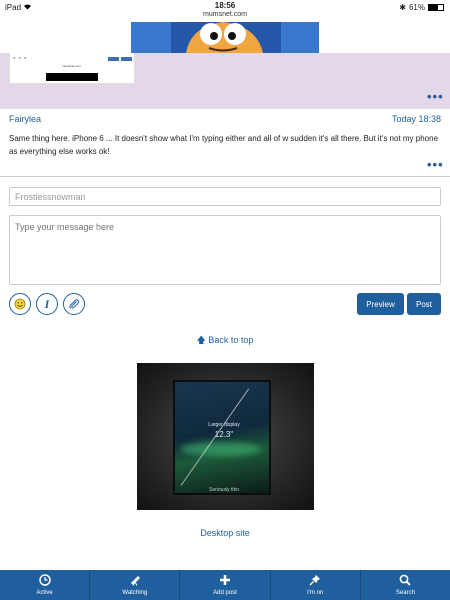  What do you see at coordinates (231, 340) in the screenshot?
I see `back-to-top-label: Back to top` at bounding box center [231, 340].